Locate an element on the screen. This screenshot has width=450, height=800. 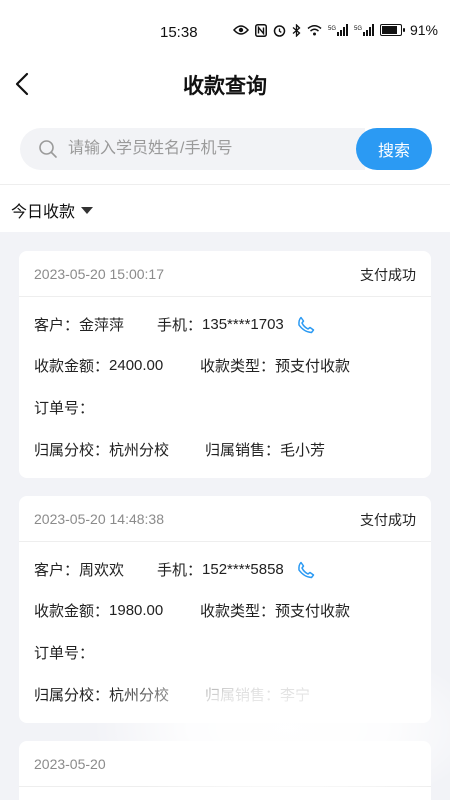
customer-name: 金萍萍 is located at coordinates (102, 325).